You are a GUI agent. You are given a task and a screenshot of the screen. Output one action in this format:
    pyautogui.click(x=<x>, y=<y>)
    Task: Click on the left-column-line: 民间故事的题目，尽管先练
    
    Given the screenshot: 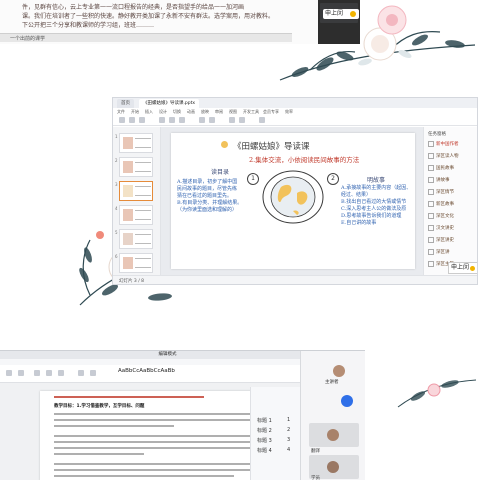 What is the action you would take?
    pyautogui.click(x=207, y=189)
    